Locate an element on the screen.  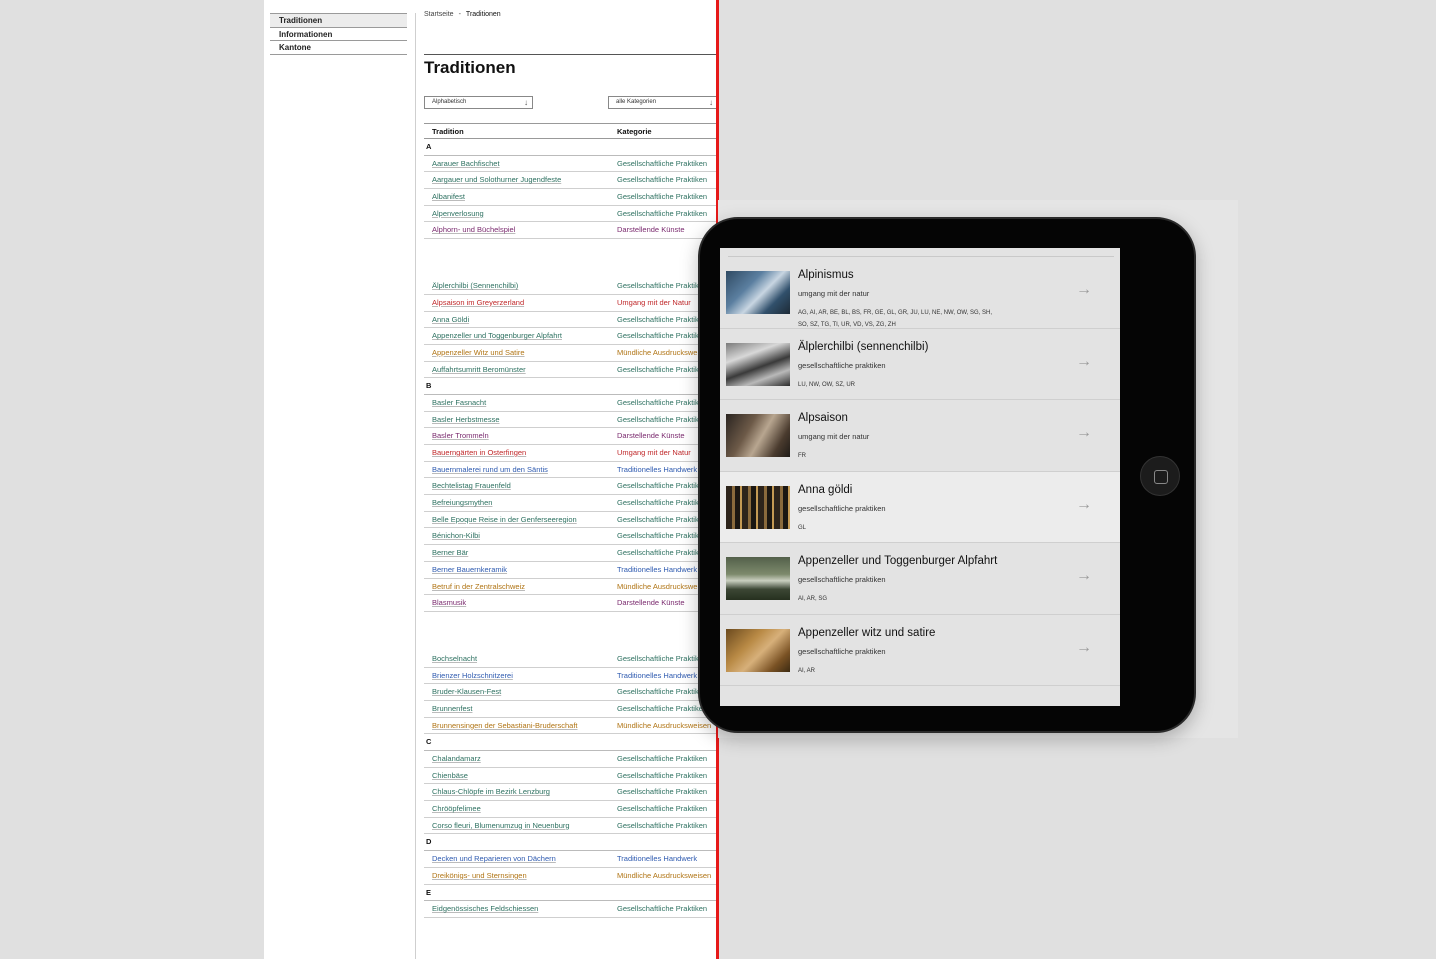
tradition-link: Anna Göldi is located at coordinates (450, 319).